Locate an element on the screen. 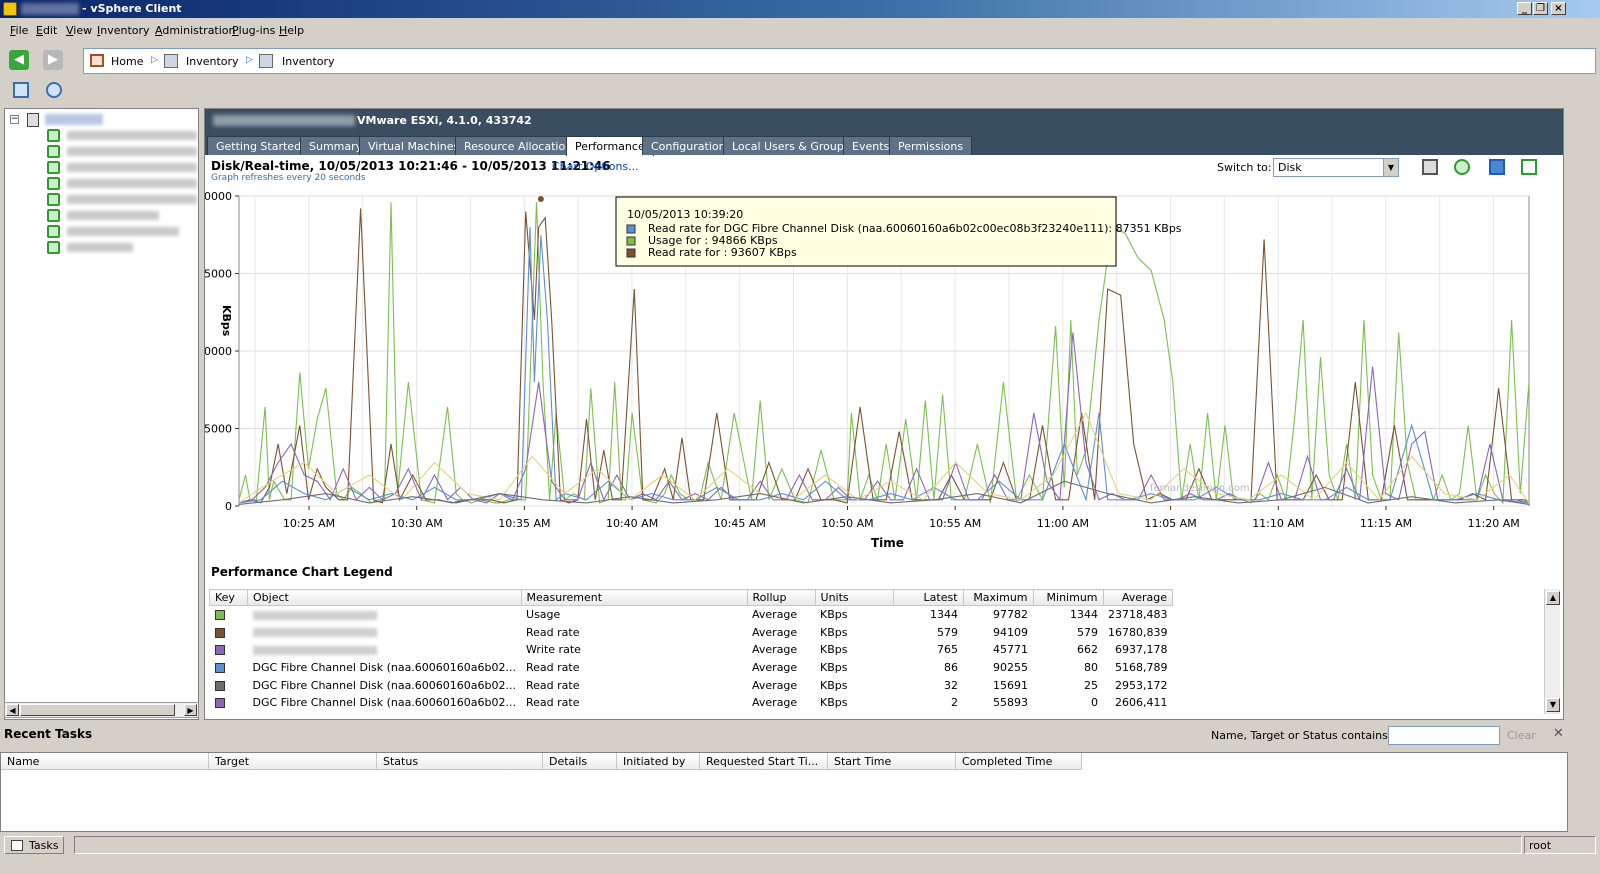  cell-minimum: 0 is located at coordinates (1095, 703).